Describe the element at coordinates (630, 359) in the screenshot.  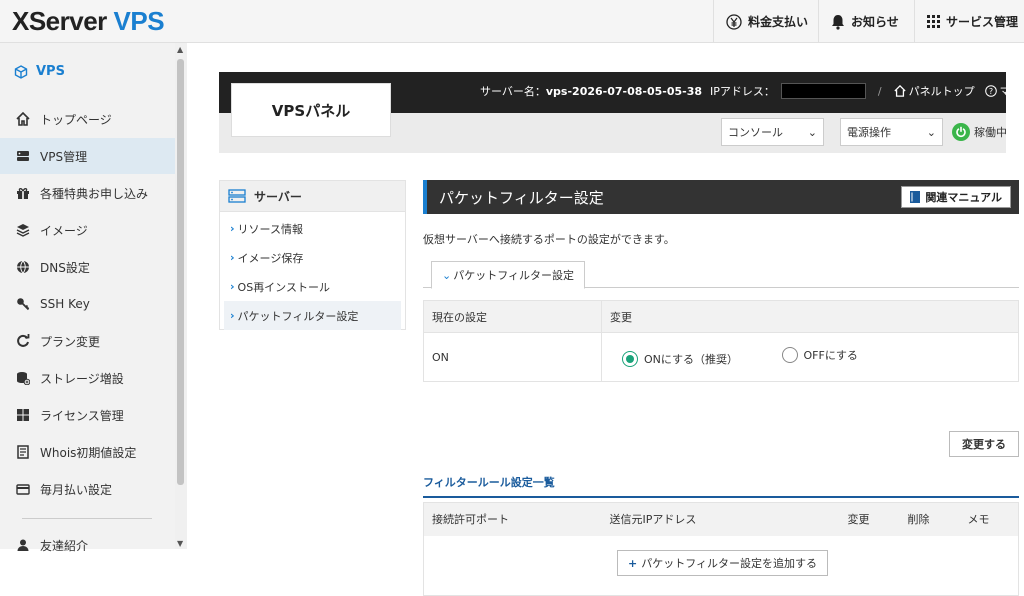
I see `radio-on-circle` at that location.